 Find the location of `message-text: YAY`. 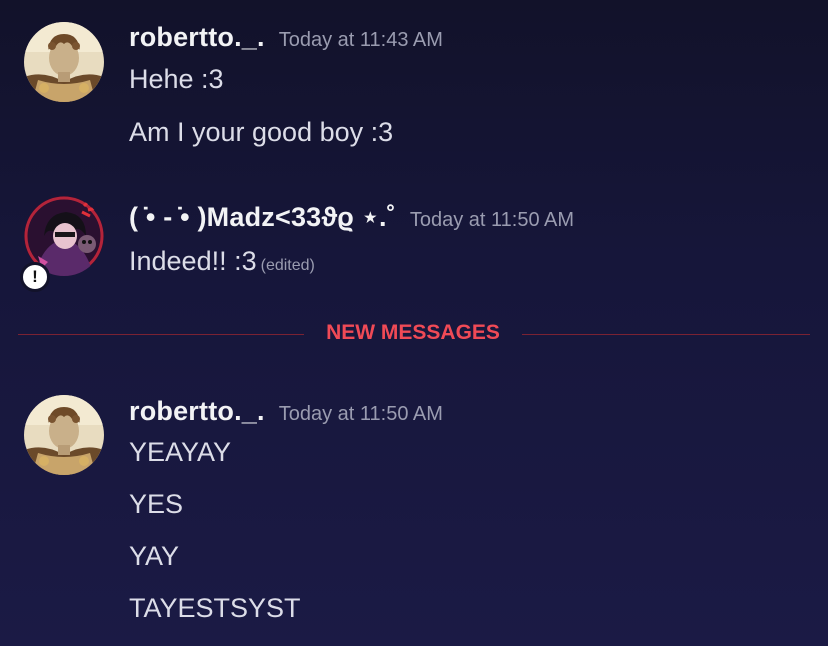

message-text: YAY is located at coordinates (154, 556).